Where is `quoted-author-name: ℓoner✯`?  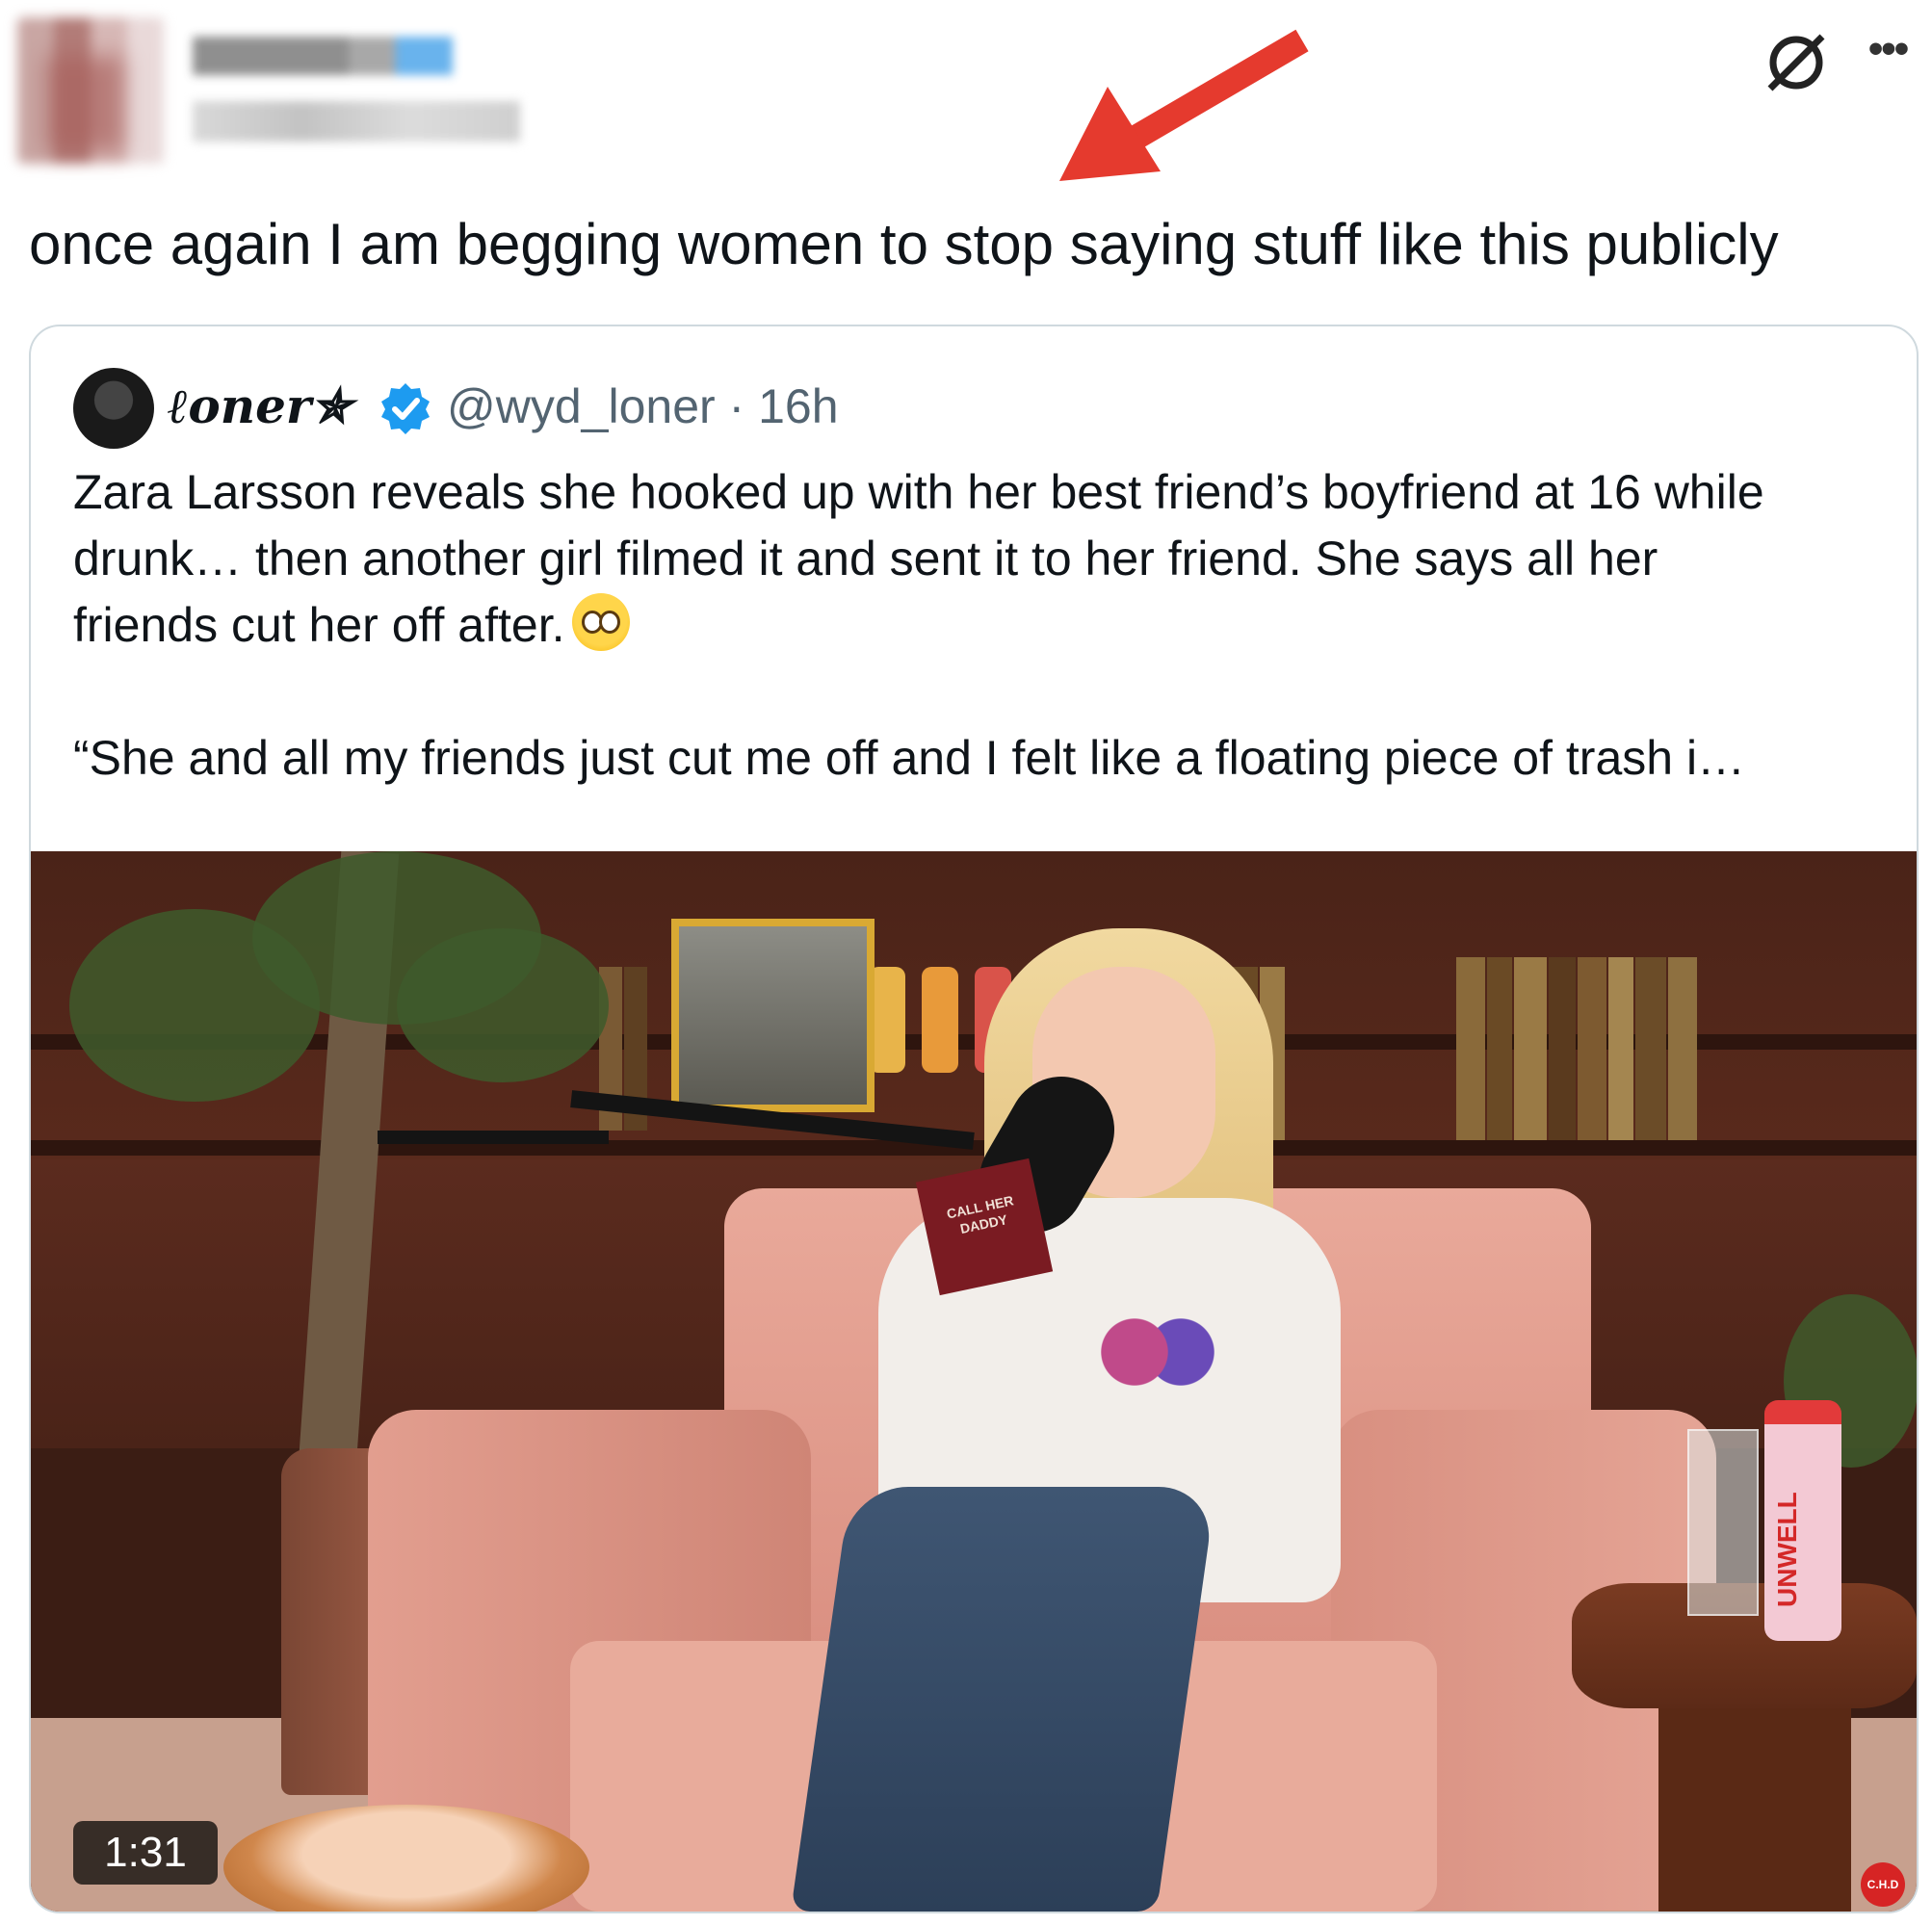 quoted-author-name: ℓoner✯ is located at coordinates (260, 406).